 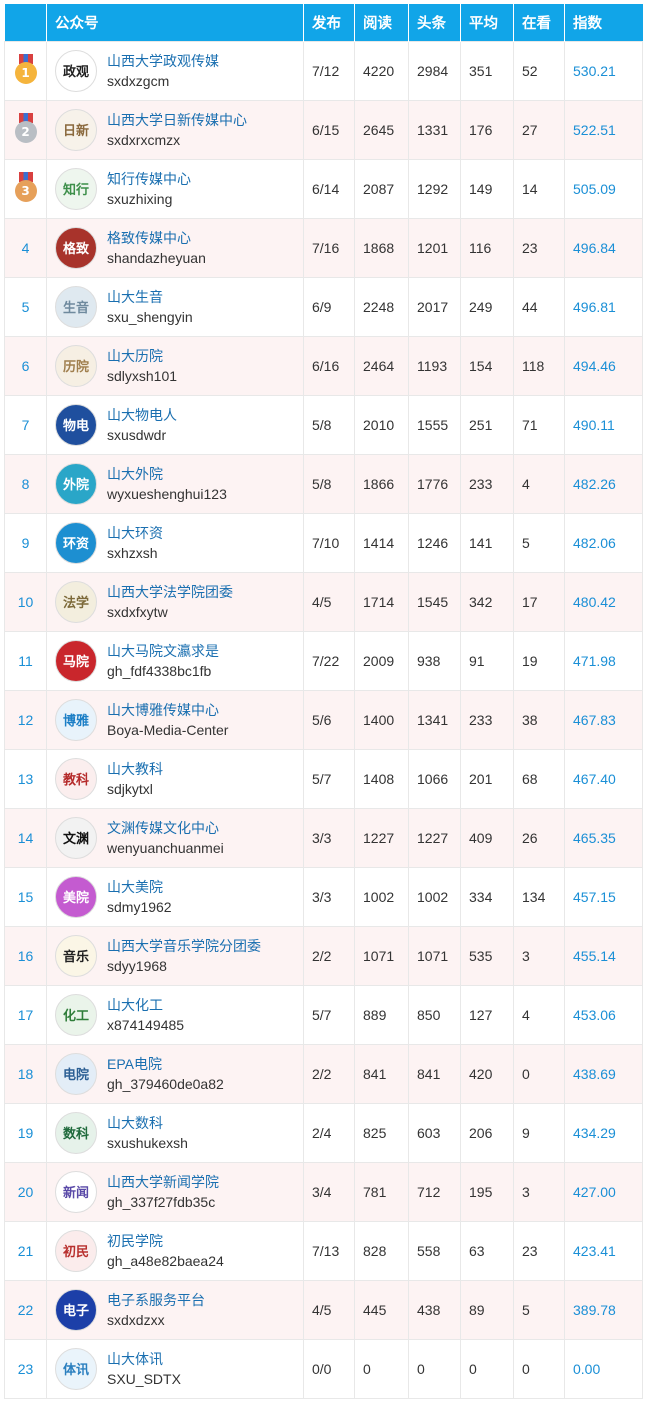 What do you see at coordinates (76, 306) in the screenshot?
I see `account-avatar: 生音` at bounding box center [76, 306].